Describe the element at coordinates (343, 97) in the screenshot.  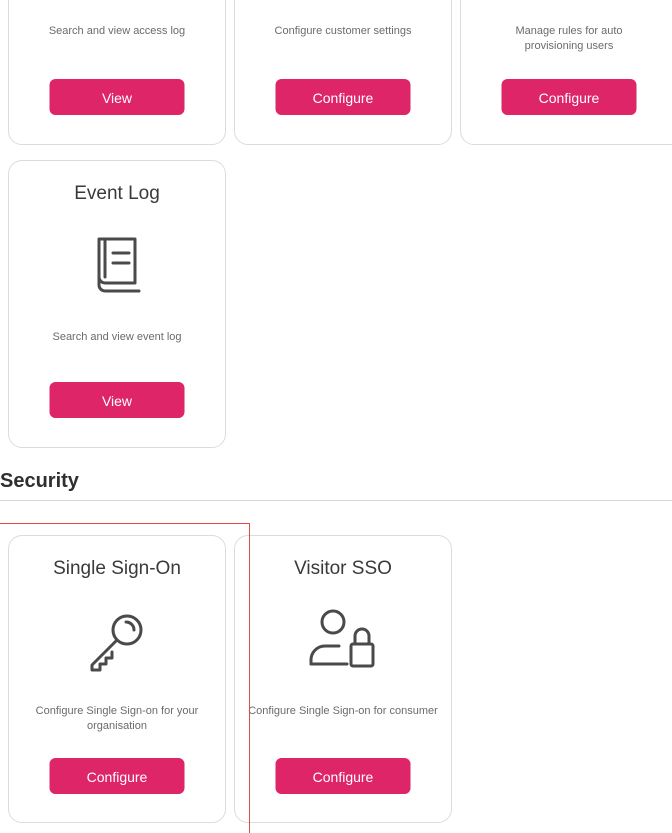
I see `configure-customer-settings-button: Configure` at that location.